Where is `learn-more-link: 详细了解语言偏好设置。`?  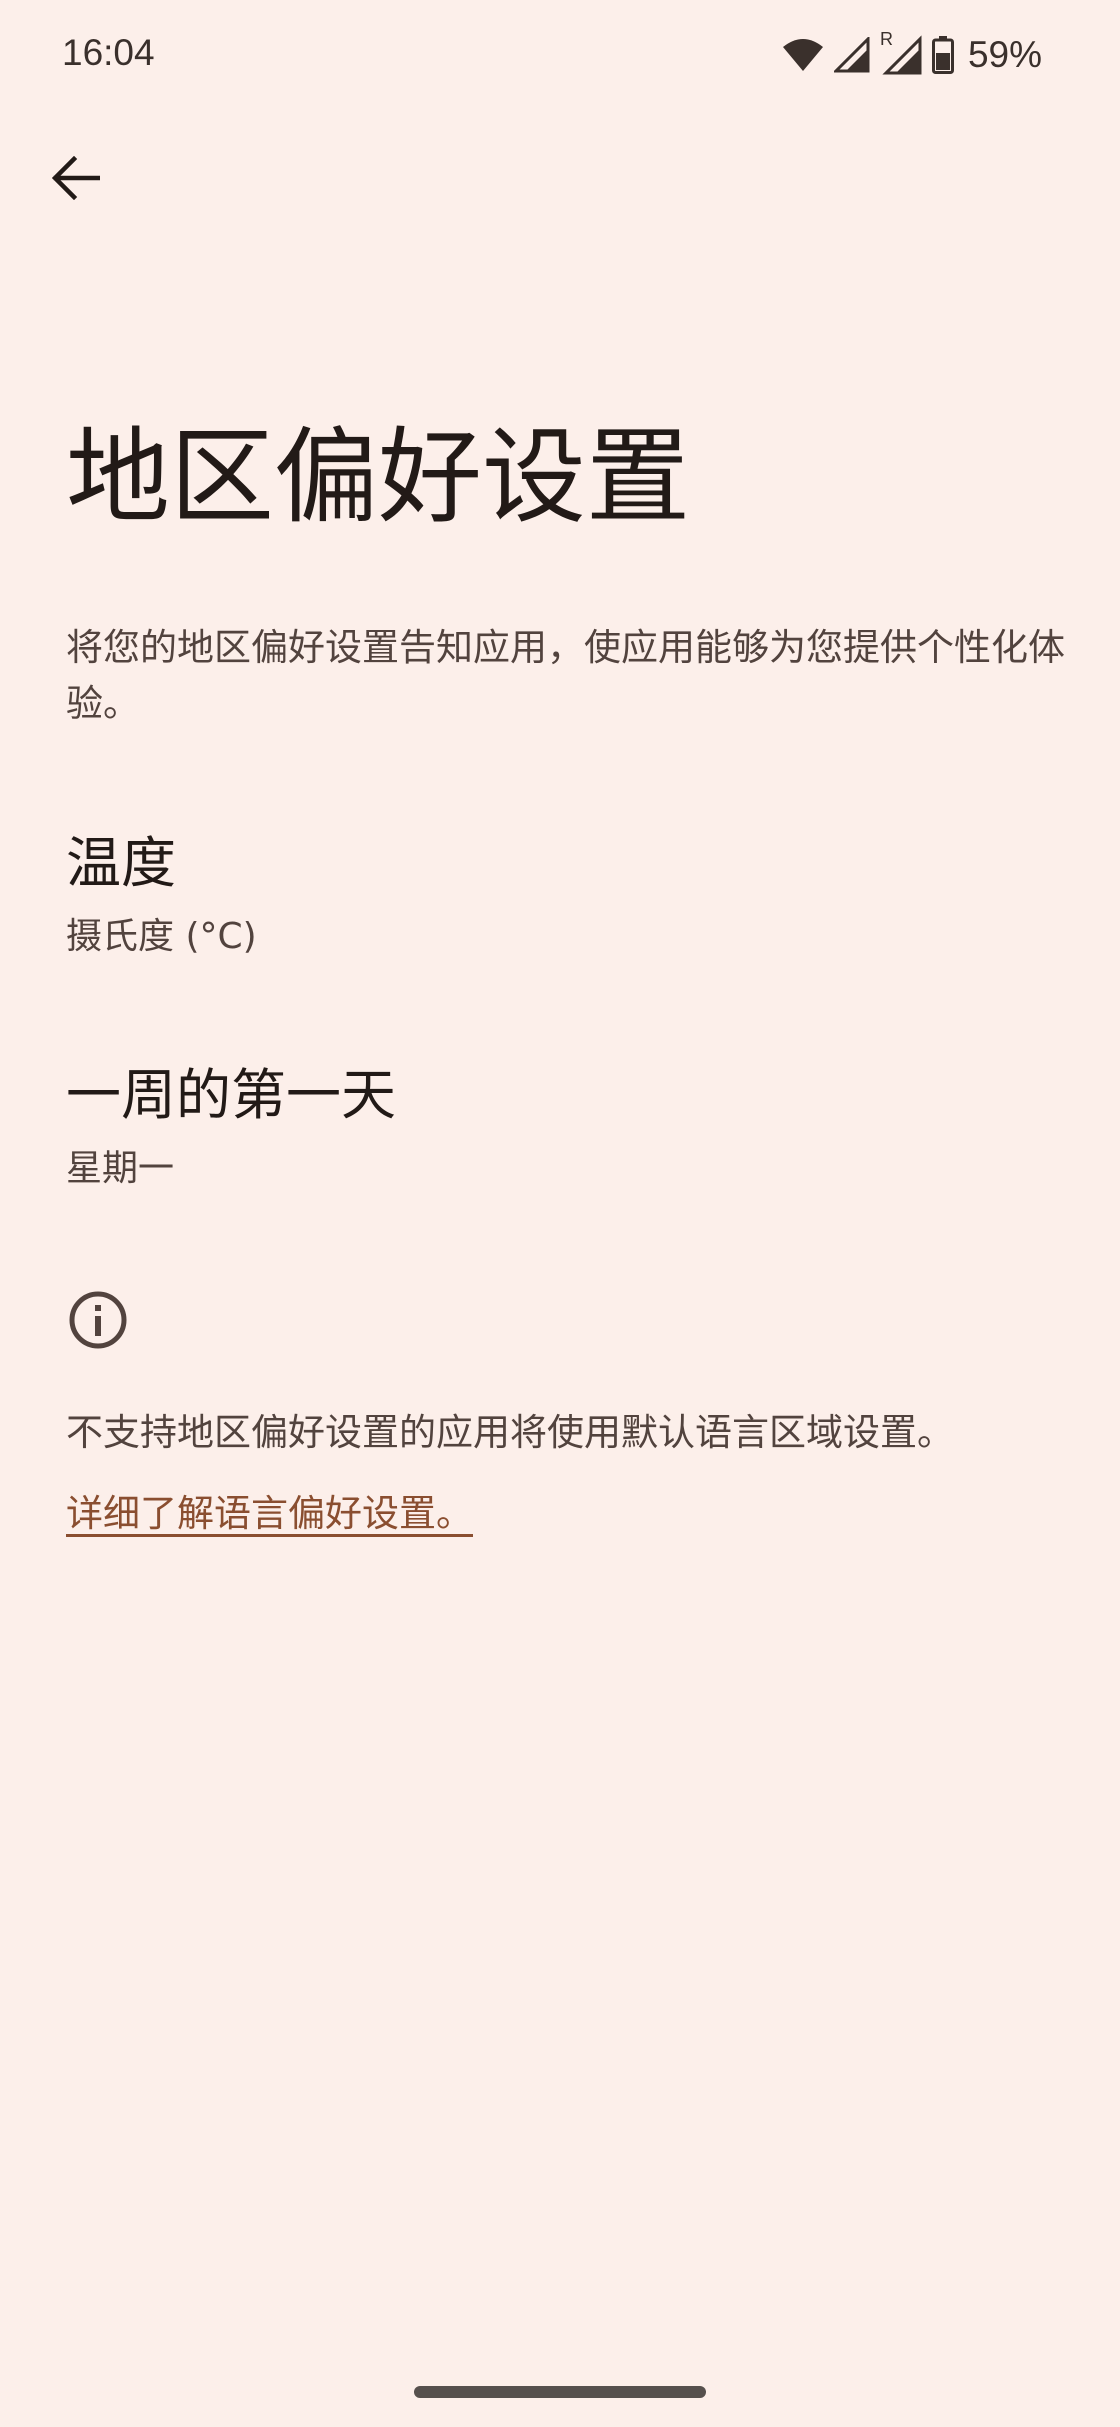
learn-more-link: 详细了解语言偏好设置。 is located at coordinates (269, 1514).